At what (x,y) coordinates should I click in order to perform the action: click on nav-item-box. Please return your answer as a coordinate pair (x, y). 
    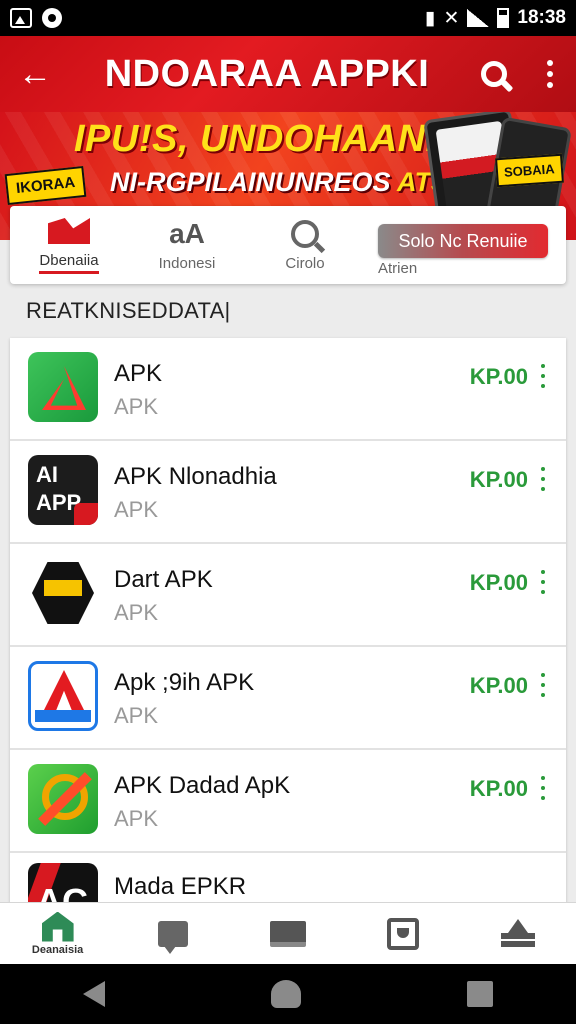
    Looking at the image, I should click on (403, 933).